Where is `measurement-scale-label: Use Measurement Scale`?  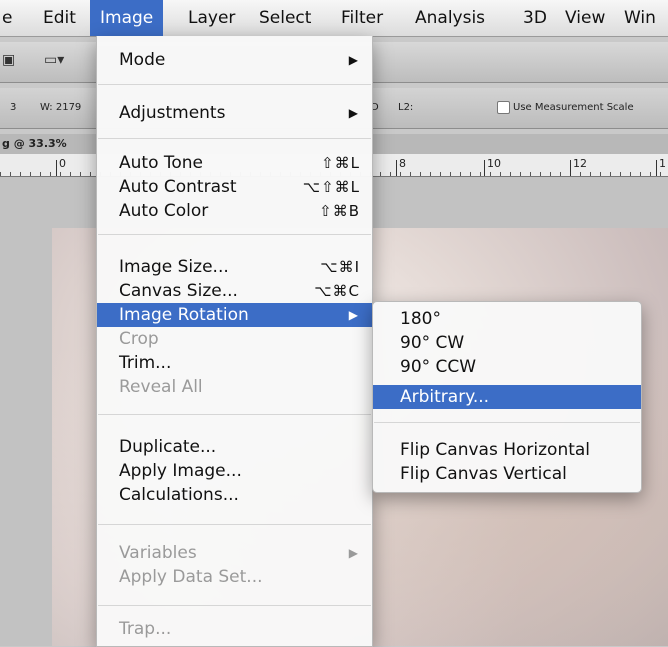
measurement-scale-label: Use Measurement Scale is located at coordinates (573, 107).